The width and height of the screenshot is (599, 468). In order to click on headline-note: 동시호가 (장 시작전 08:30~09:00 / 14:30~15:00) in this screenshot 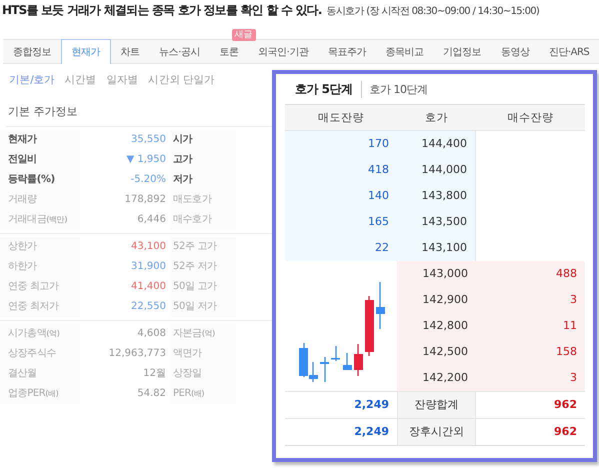, I will do `click(433, 11)`.